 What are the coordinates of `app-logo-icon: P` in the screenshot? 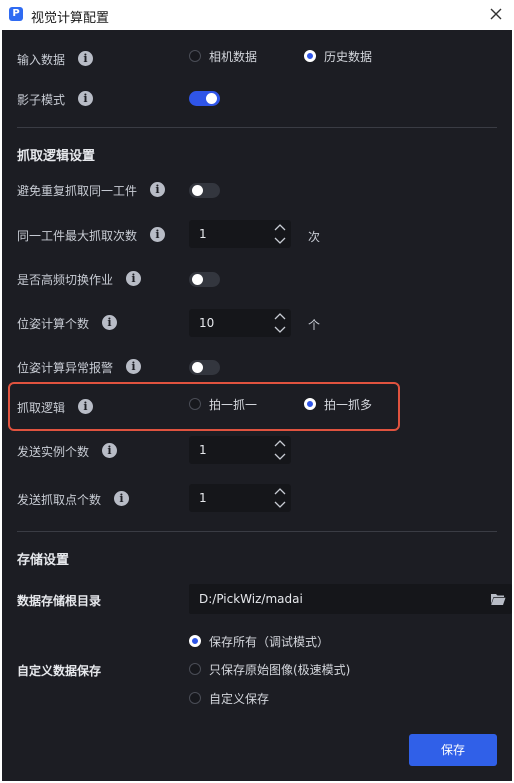 It's located at (16, 14).